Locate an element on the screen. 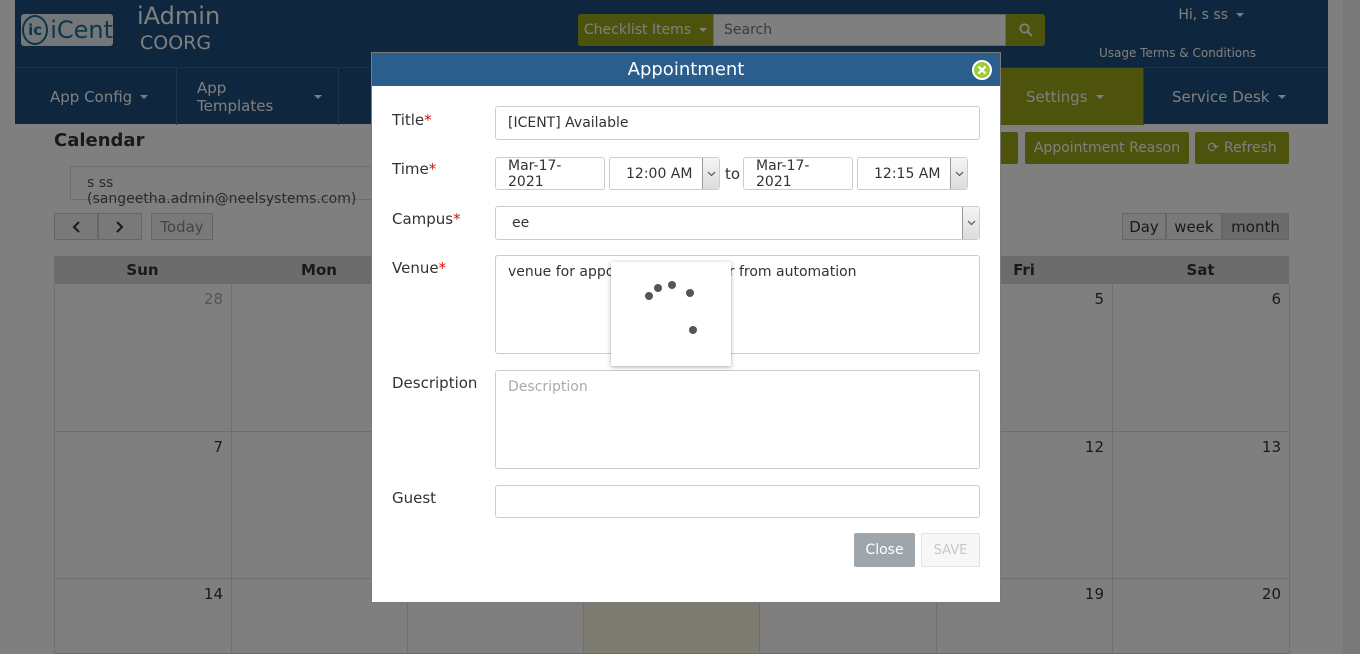 The height and width of the screenshot is (654, 1360). end-time-select: 12:15 AM is located at coordinates (912, 173).